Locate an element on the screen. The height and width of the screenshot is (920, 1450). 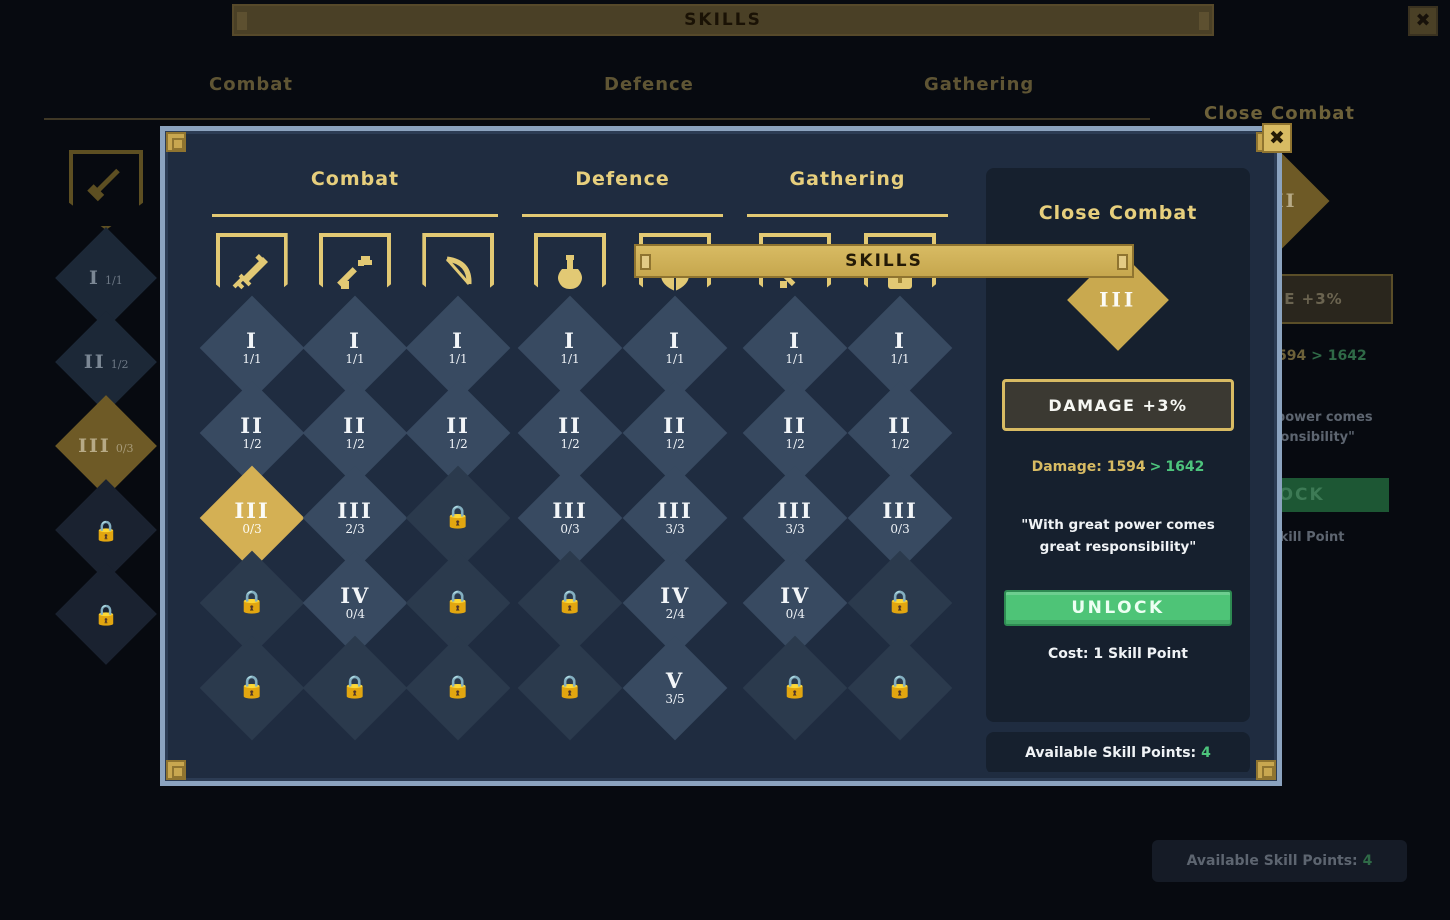
available-skill-points-bar: Available Skill Points: 4 is located at coordinates (1118, 752).